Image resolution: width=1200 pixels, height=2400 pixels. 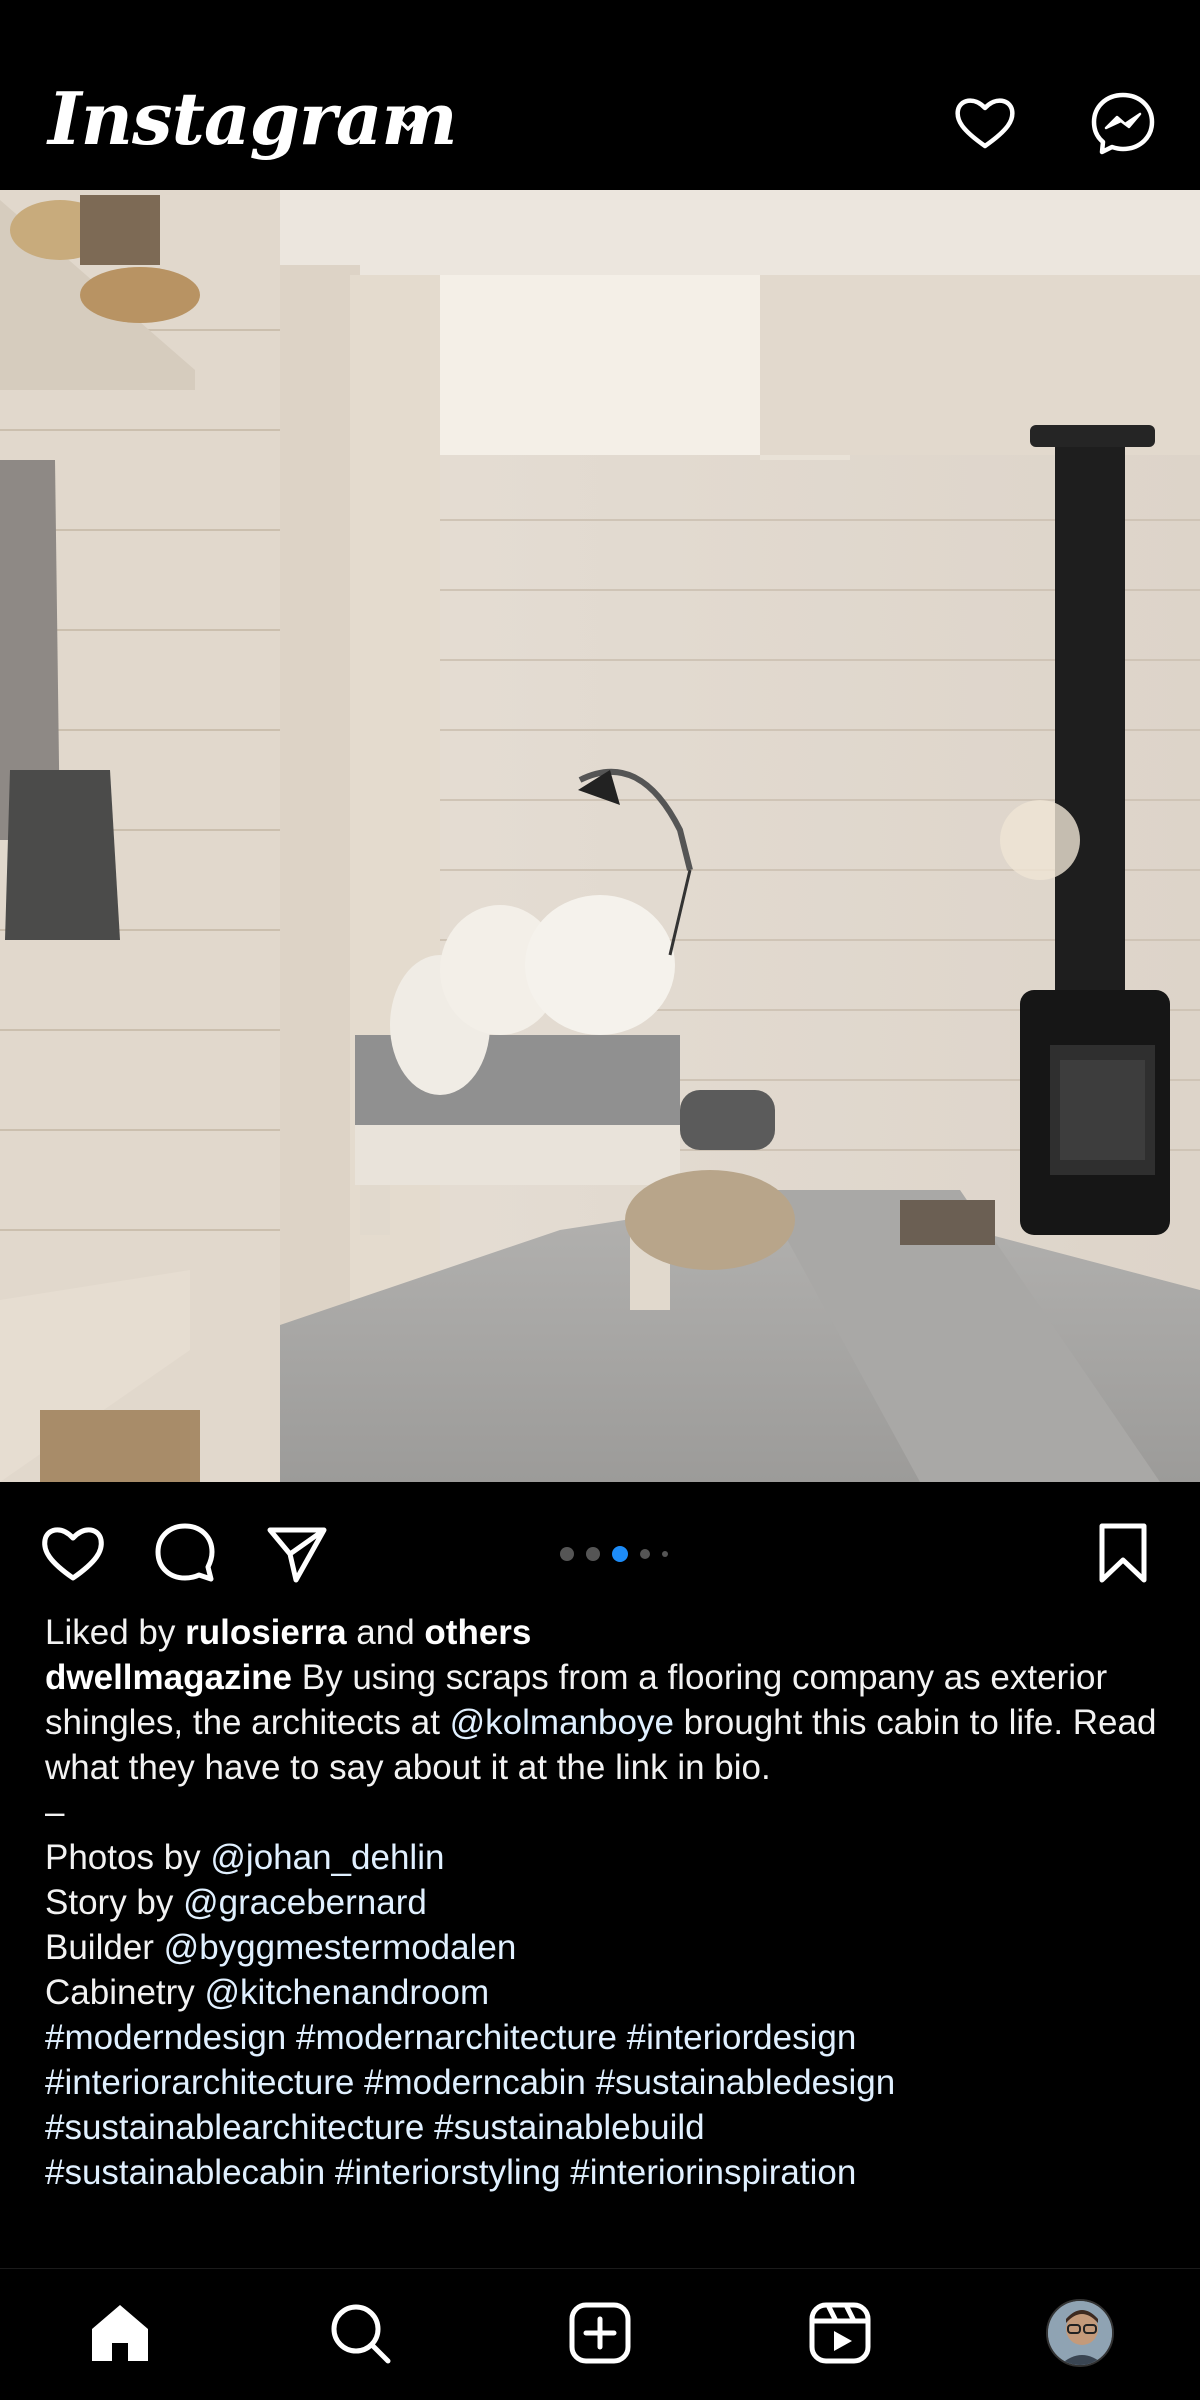 I want to click on likes-others: others, so click(x=477, y=1632).